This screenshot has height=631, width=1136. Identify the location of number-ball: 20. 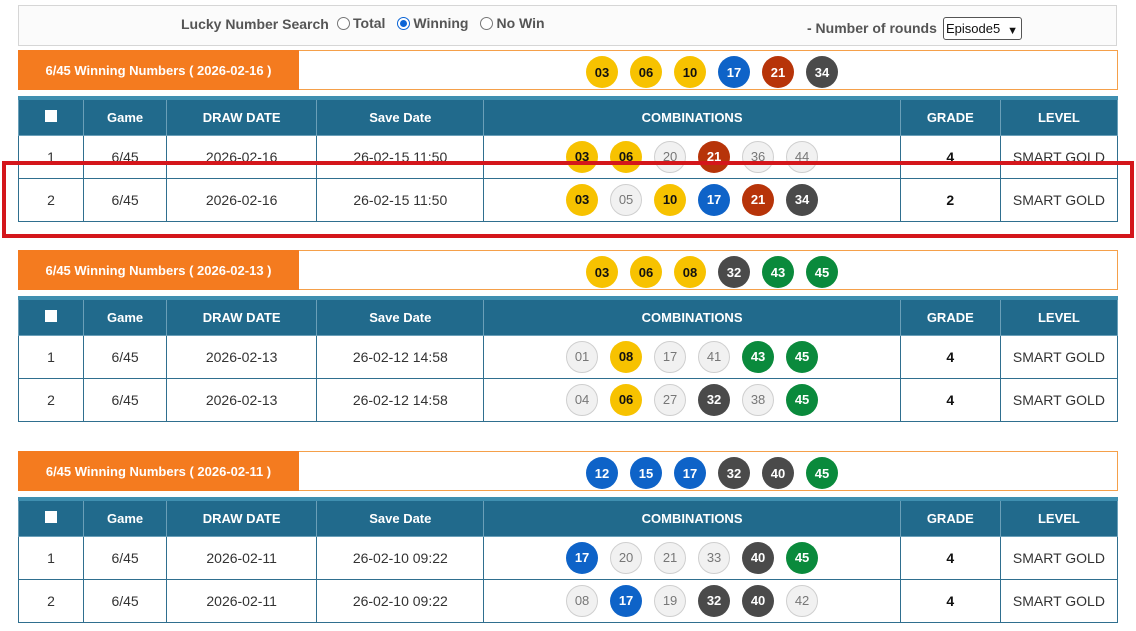
(670, 156).